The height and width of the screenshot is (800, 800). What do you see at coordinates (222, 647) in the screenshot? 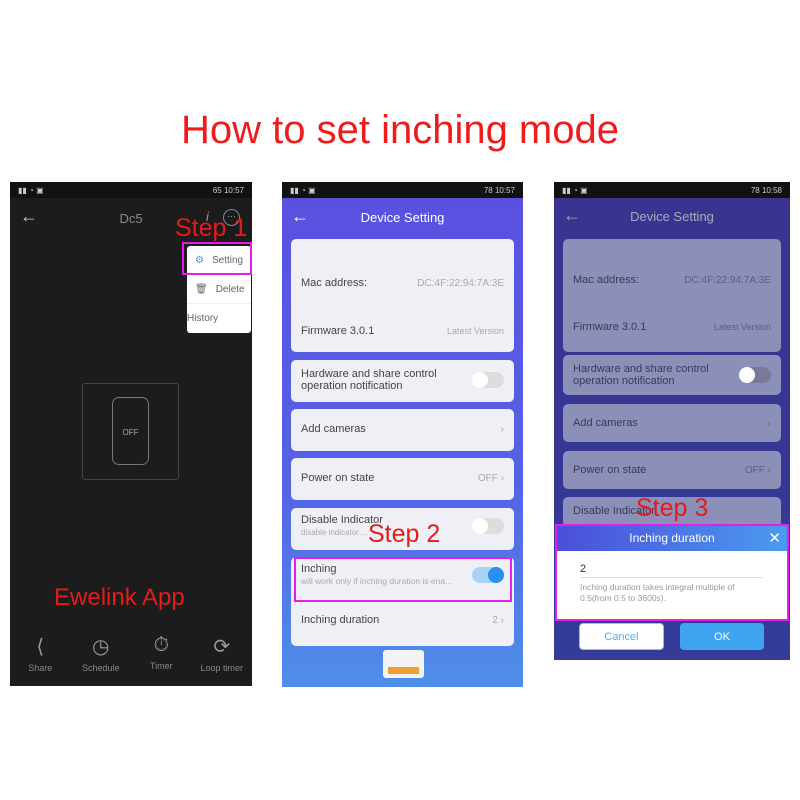
I see `loop-icon: ⟳` at bounding box center [222, 647].